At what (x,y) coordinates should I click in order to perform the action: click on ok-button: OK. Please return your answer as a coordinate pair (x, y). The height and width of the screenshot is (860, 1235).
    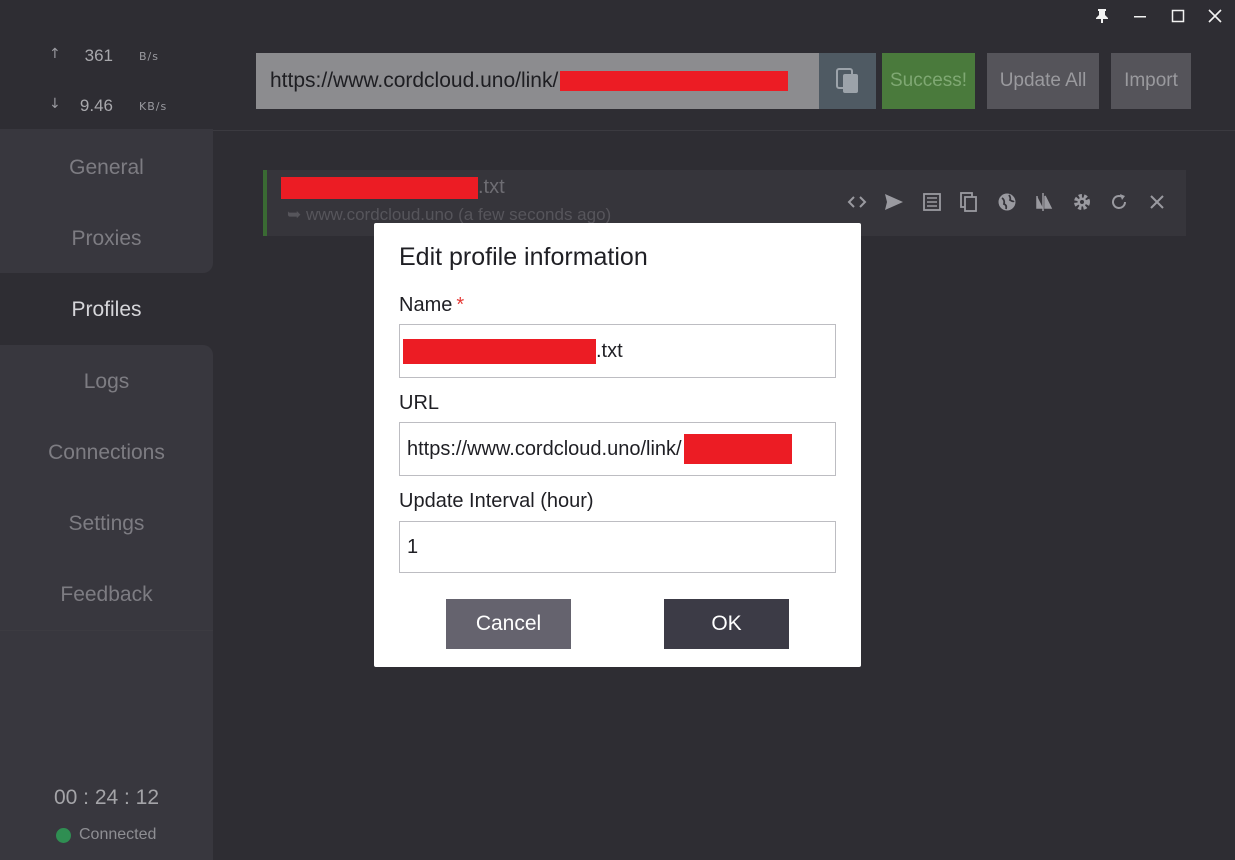
    Looking at the image, I should click on (726, 624).